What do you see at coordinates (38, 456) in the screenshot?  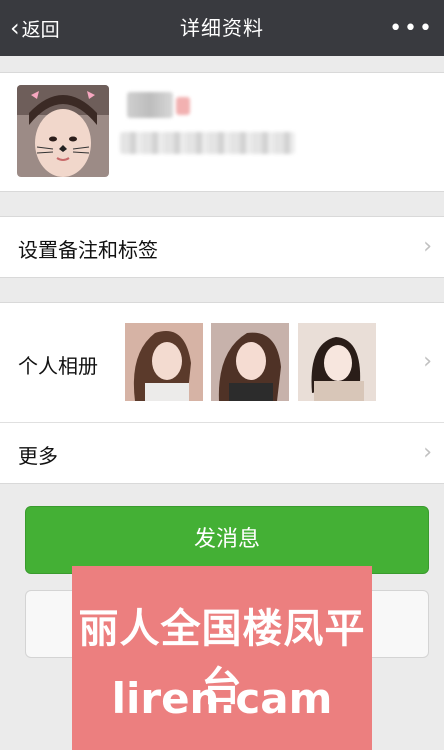 I see `more-label: 更多` at bounding box center [38, 456].